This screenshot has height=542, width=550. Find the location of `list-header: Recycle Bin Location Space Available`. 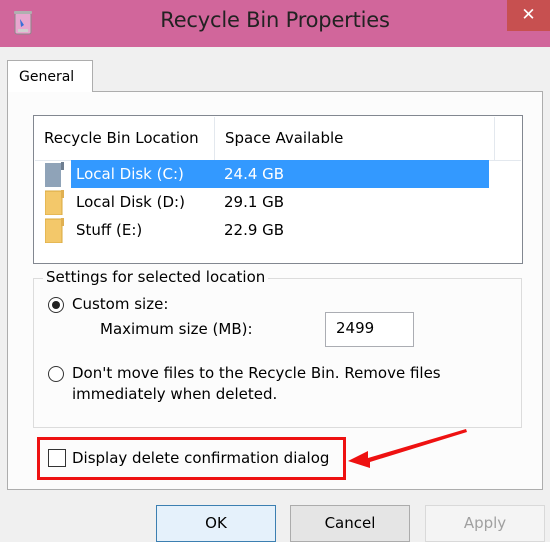

list-header: Recycle Bin Location Space Available is located at coordinates (278, 139).